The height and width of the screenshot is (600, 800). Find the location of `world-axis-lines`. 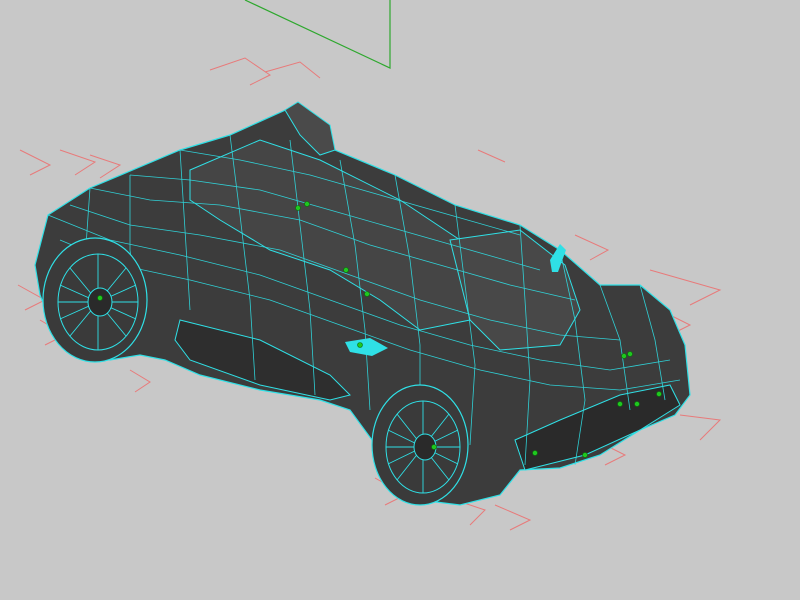

world-axis-lines is located at coordinates (317, 34).